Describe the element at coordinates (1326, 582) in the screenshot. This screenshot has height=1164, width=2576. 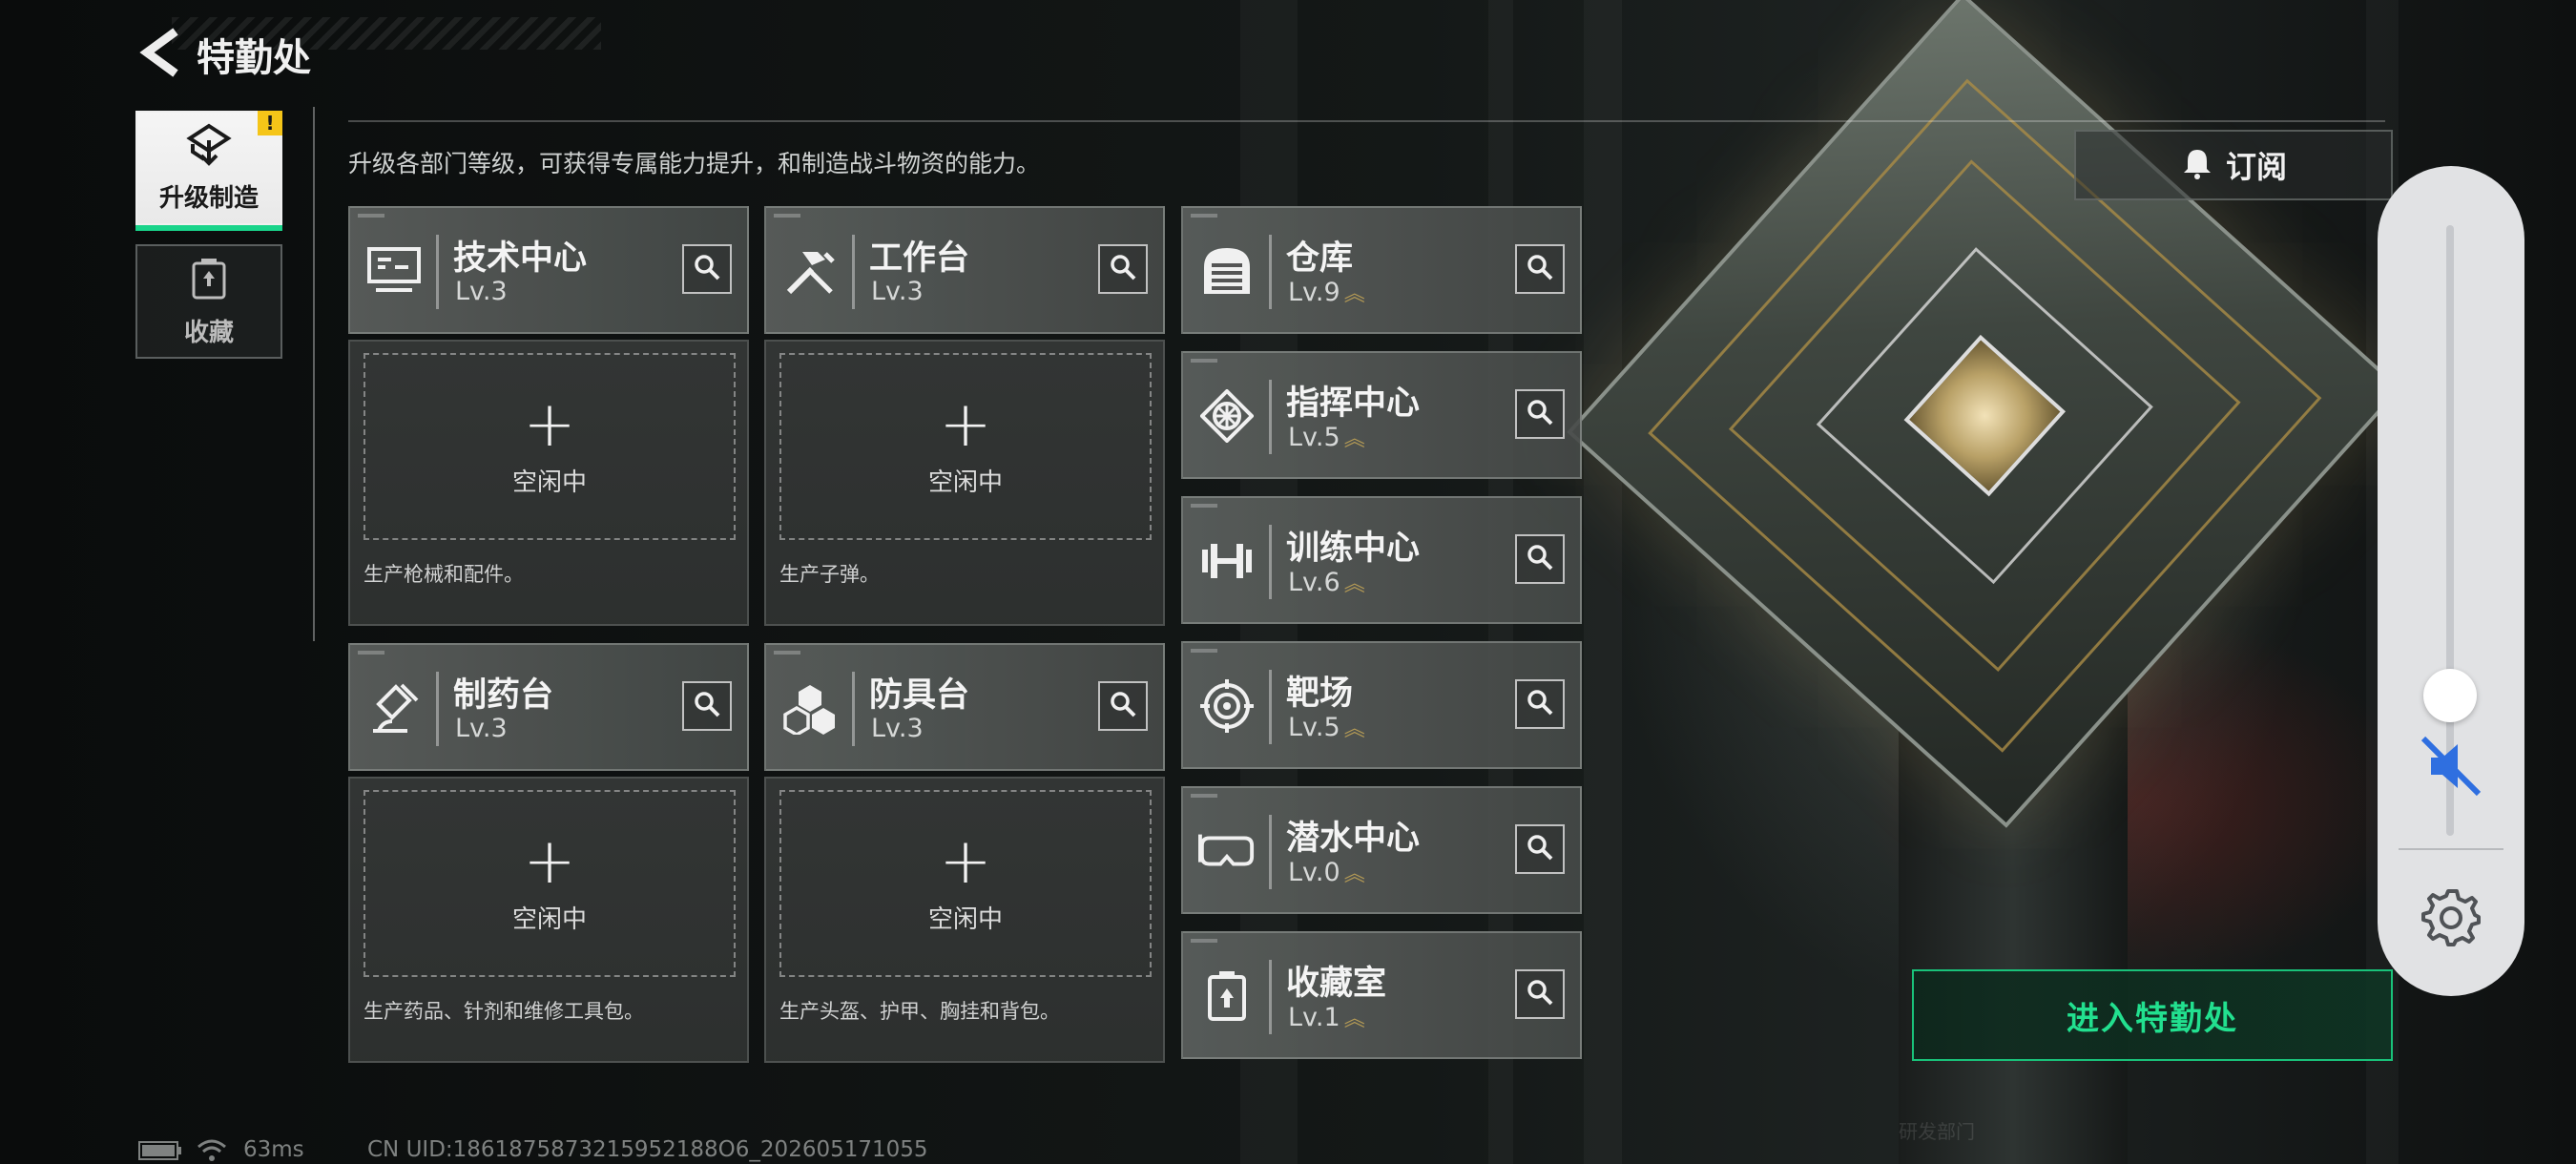
I see `facility-level: Lv.6 ︽` at that location.